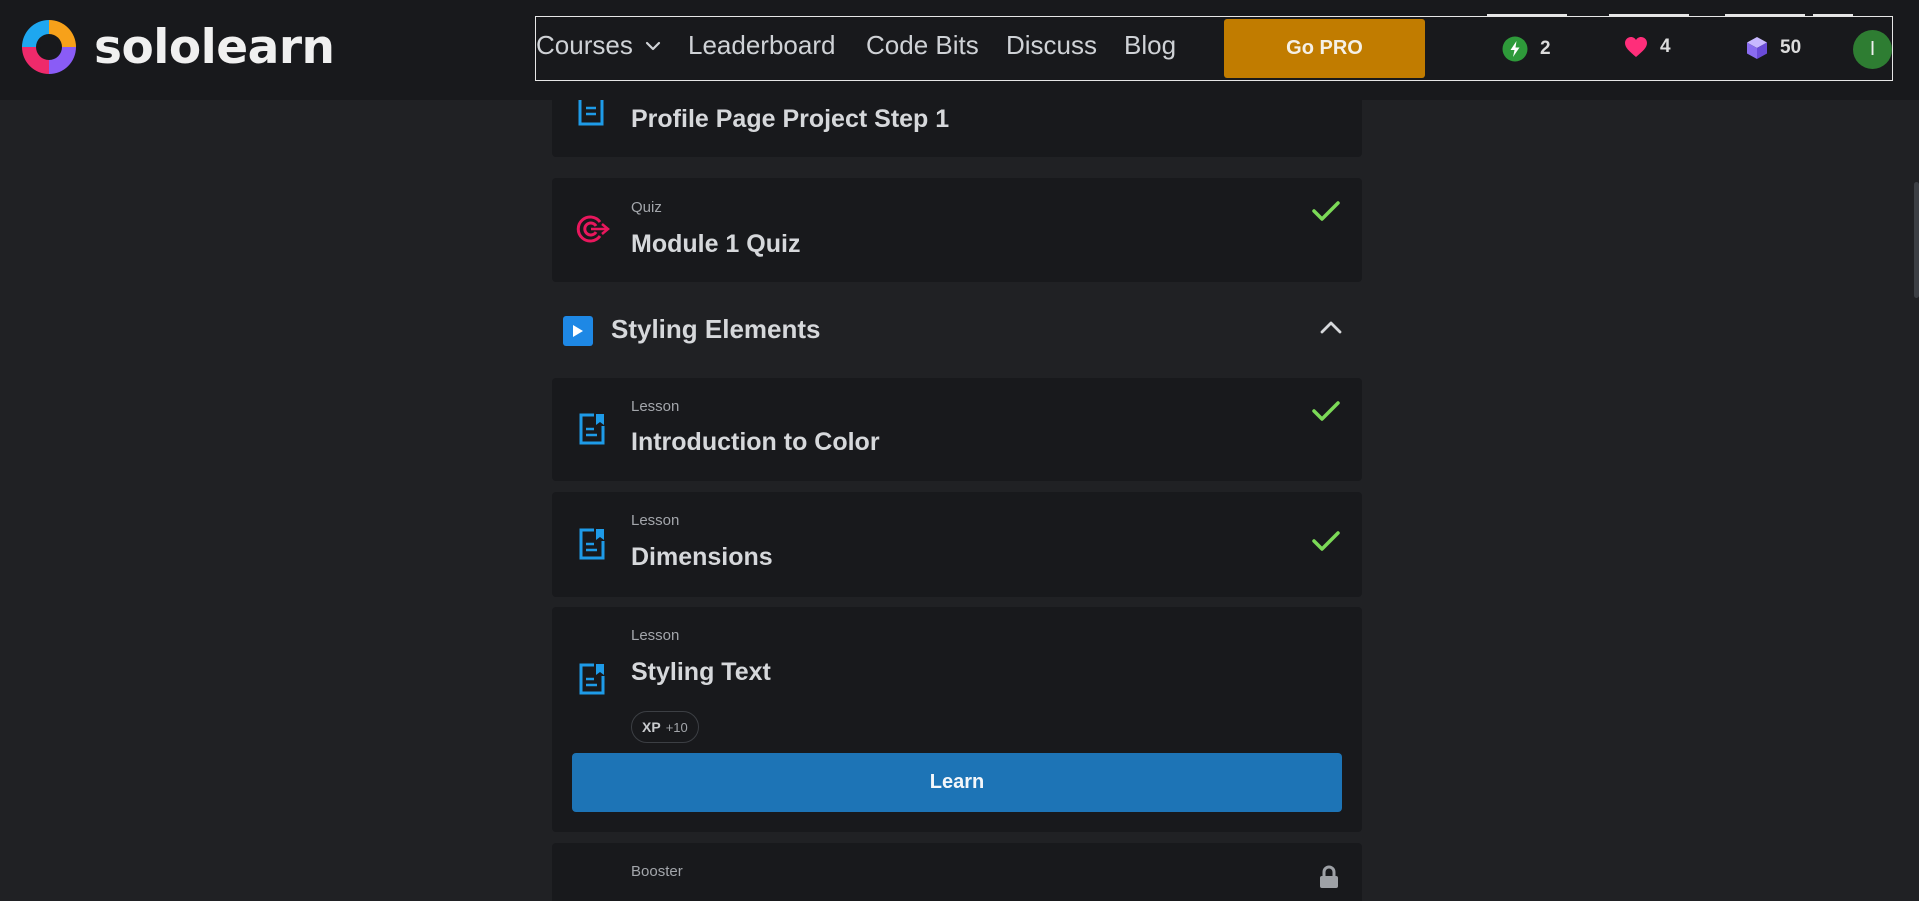 Image resolution: width=1919 pixels, height=901 pixels. Describe the element at coordinates (1665, 46) in the screenshot. I see `hearts-count: 4` at that location.